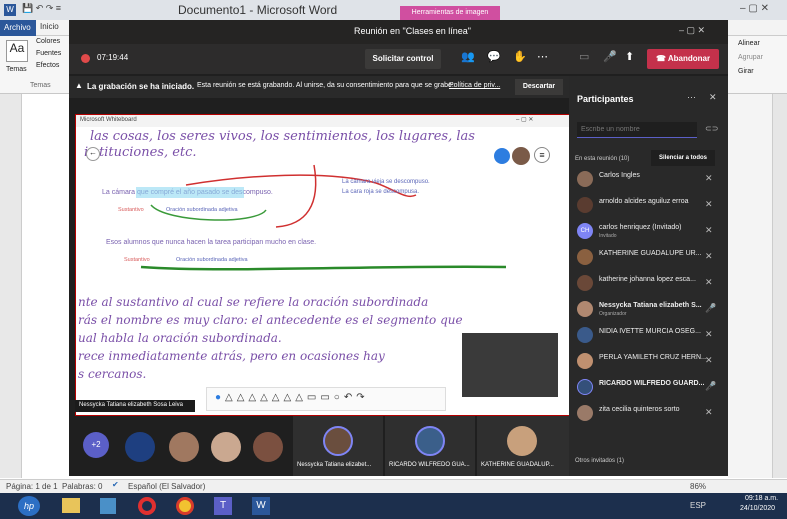 The width and height of the screenshot is (787, 519). What do you see at coordinates (108, 506) in the screenshot?
I see `calculator-icon` at bounding box center [108, 506].